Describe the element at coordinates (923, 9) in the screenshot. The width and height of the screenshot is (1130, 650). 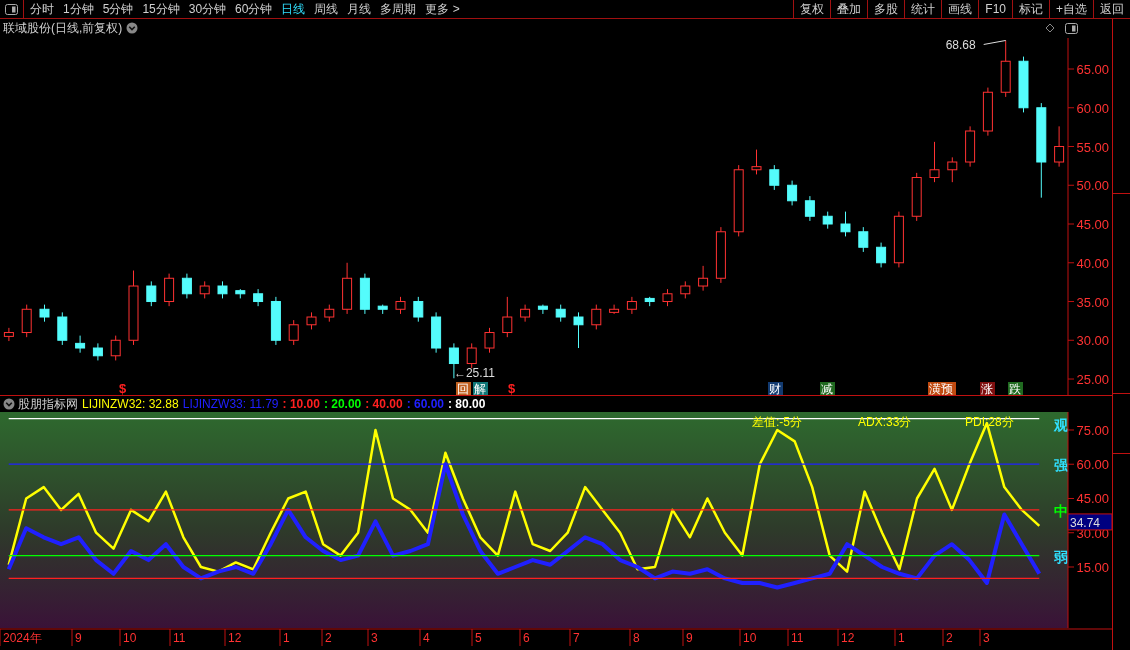
I see `toolbar-button: 统计` at that location.